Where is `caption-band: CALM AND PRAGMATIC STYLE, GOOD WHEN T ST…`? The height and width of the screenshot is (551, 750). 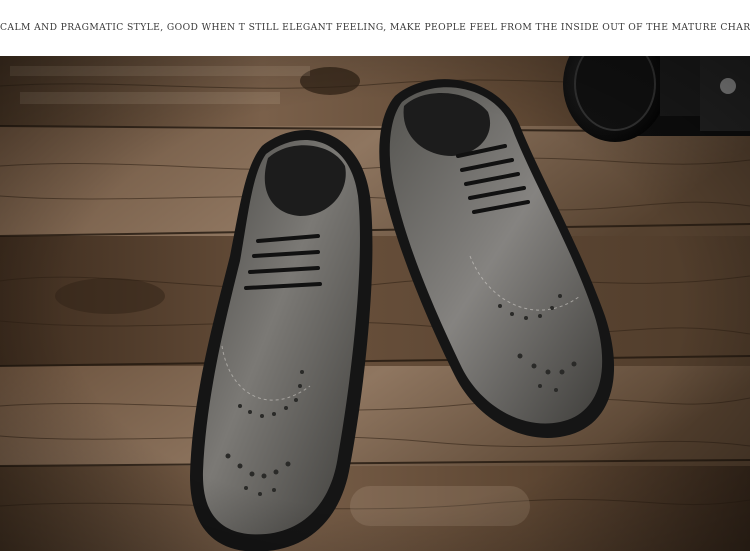 caption-band: CALM AND PRAGMATIC STYLE, GOOD WHEN T ST… is located at coordinates (375, 28).